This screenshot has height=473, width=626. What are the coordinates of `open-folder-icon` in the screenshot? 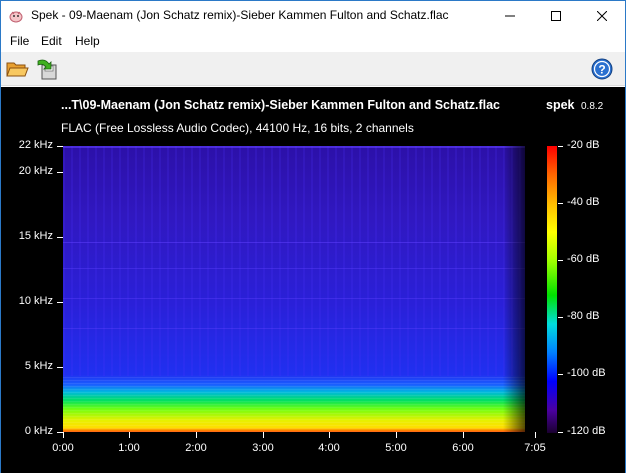 It's located at (17, 69).